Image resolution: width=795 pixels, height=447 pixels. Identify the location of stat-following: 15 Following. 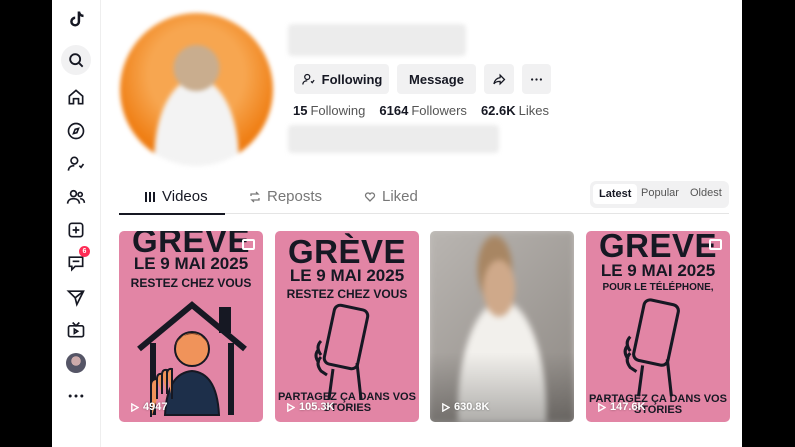
(329, 110).